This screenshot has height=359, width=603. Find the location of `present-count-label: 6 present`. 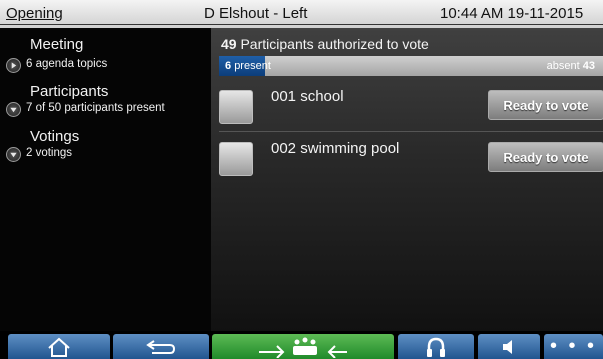

present-count-label: 6 present is located at coordinates (248, 66).